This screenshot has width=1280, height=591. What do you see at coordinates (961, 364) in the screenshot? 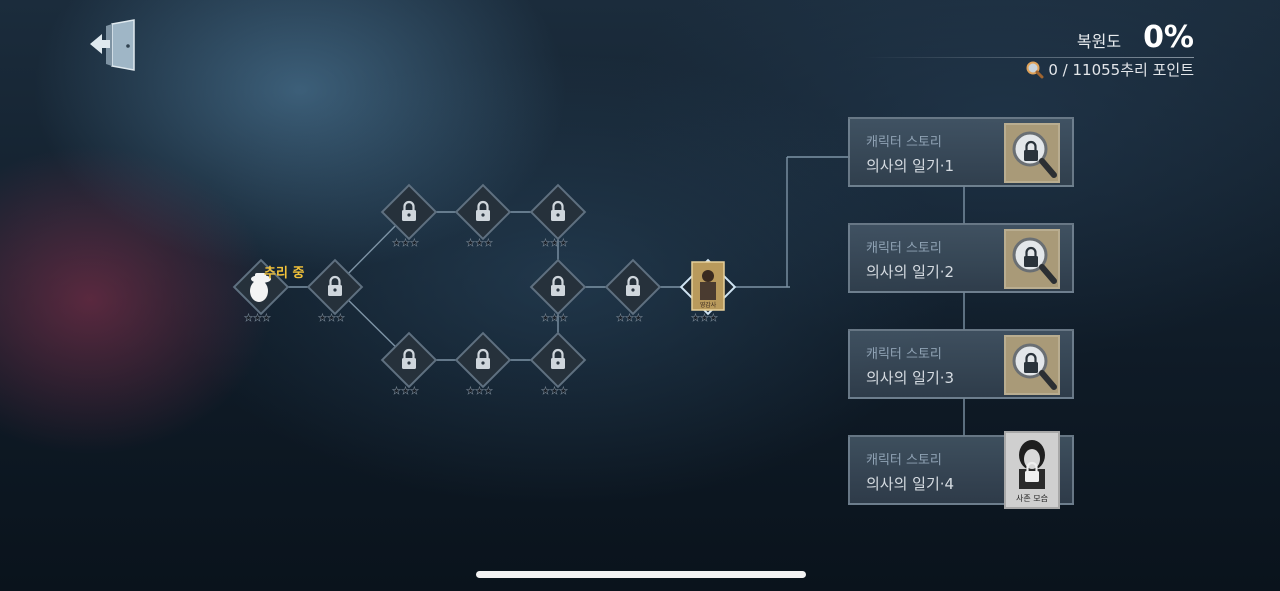
I see `story-card-3: 캐릭터 스토리 의사의 일기·3` at bounding box center [961, 364].